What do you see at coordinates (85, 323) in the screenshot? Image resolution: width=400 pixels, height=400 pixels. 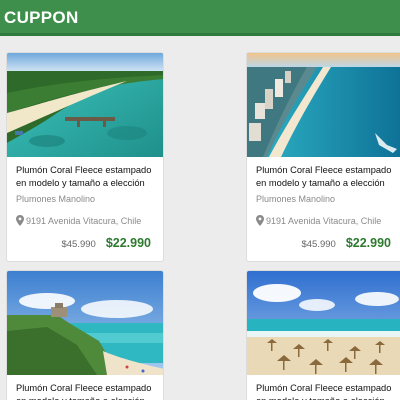 I see `deal-image-cliff-ruins` at bounding box center [85, 323].